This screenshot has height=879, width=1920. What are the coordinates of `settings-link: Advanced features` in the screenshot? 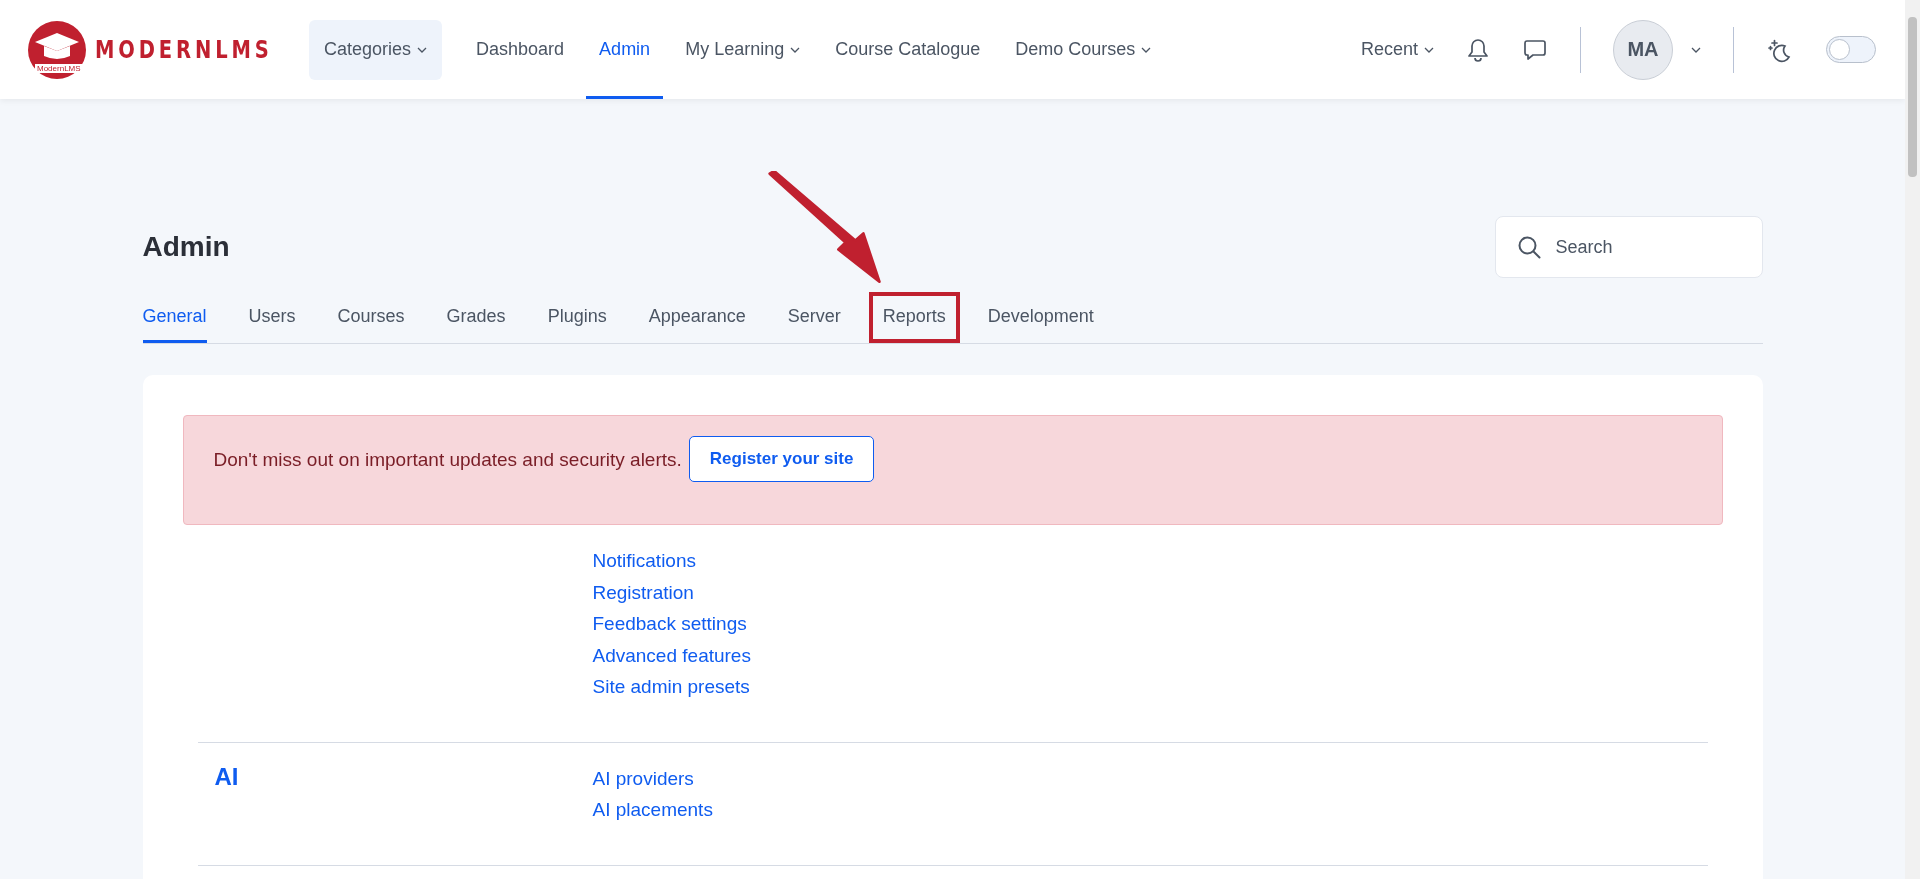 It's located at (671, 655).